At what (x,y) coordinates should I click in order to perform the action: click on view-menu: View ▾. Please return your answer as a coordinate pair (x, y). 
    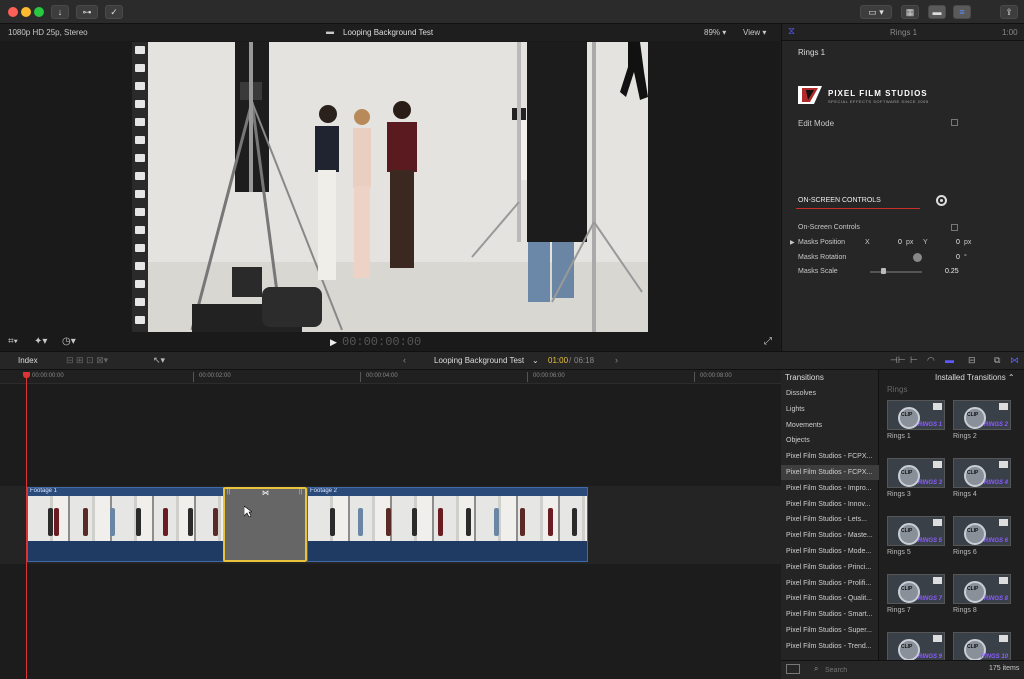
    Looking at the image, I should click on (754, 32).